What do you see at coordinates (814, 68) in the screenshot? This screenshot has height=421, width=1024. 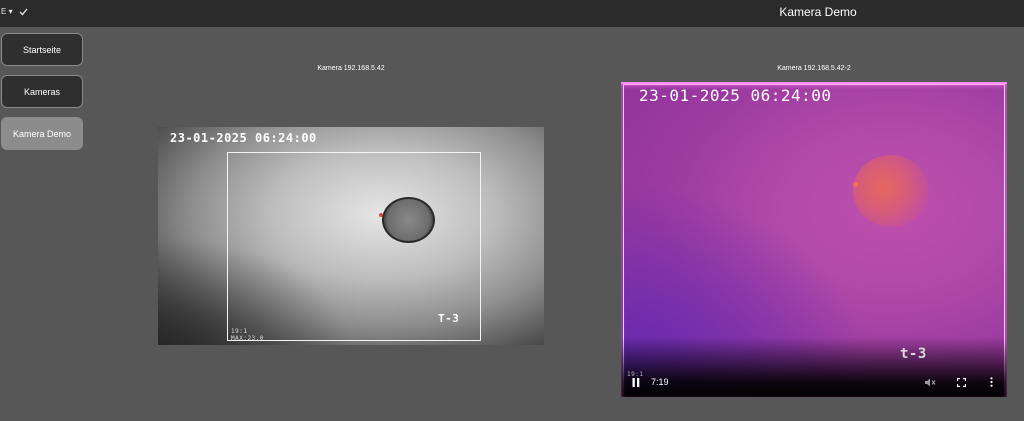 I see `camera-2-label: Kamera 192.168.5.42-2` at bounding box center [814, 68].